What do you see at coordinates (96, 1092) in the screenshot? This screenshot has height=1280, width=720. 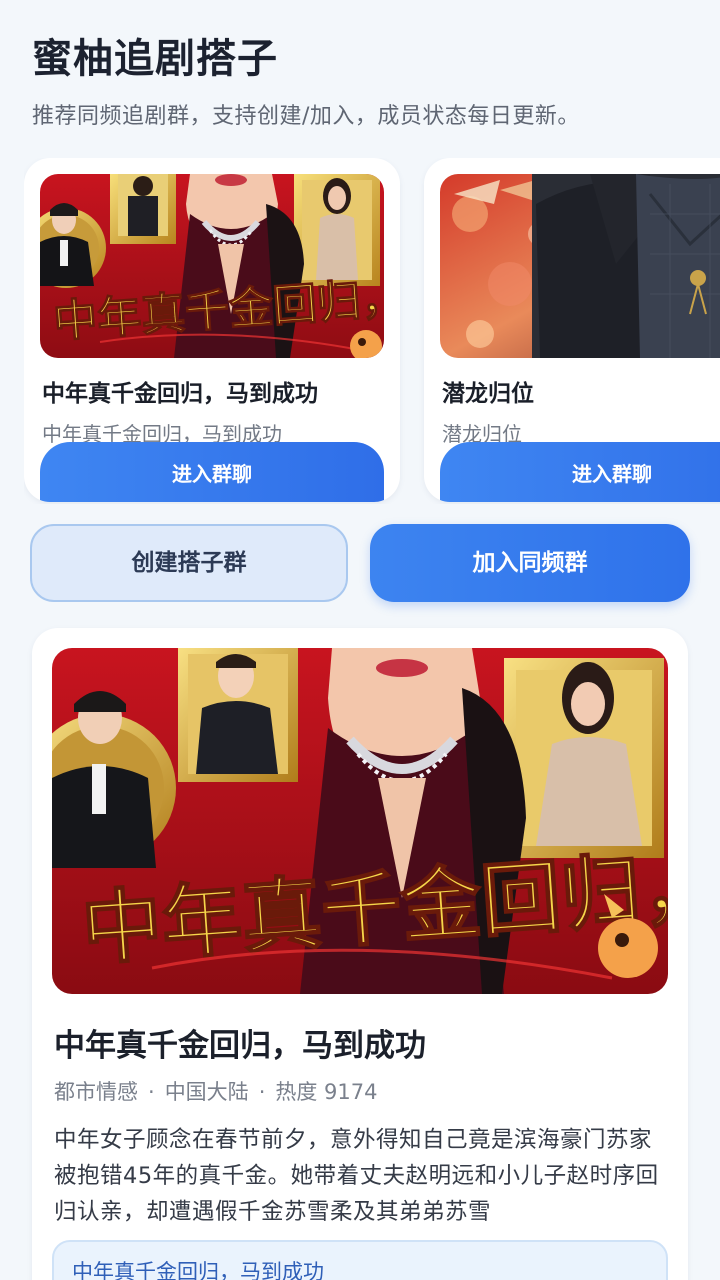 I see `genre-tag: 都市情感` at bounding box center [96, 1092].